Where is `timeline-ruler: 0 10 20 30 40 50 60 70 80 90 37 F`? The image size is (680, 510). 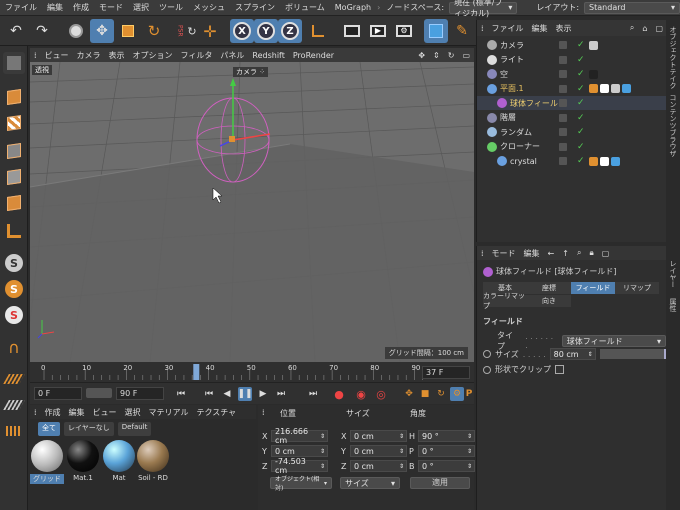 timeline-ruler: 0 10 20 30 40 50 60 70 80 90 37 F is located at coordinates (252, 372).